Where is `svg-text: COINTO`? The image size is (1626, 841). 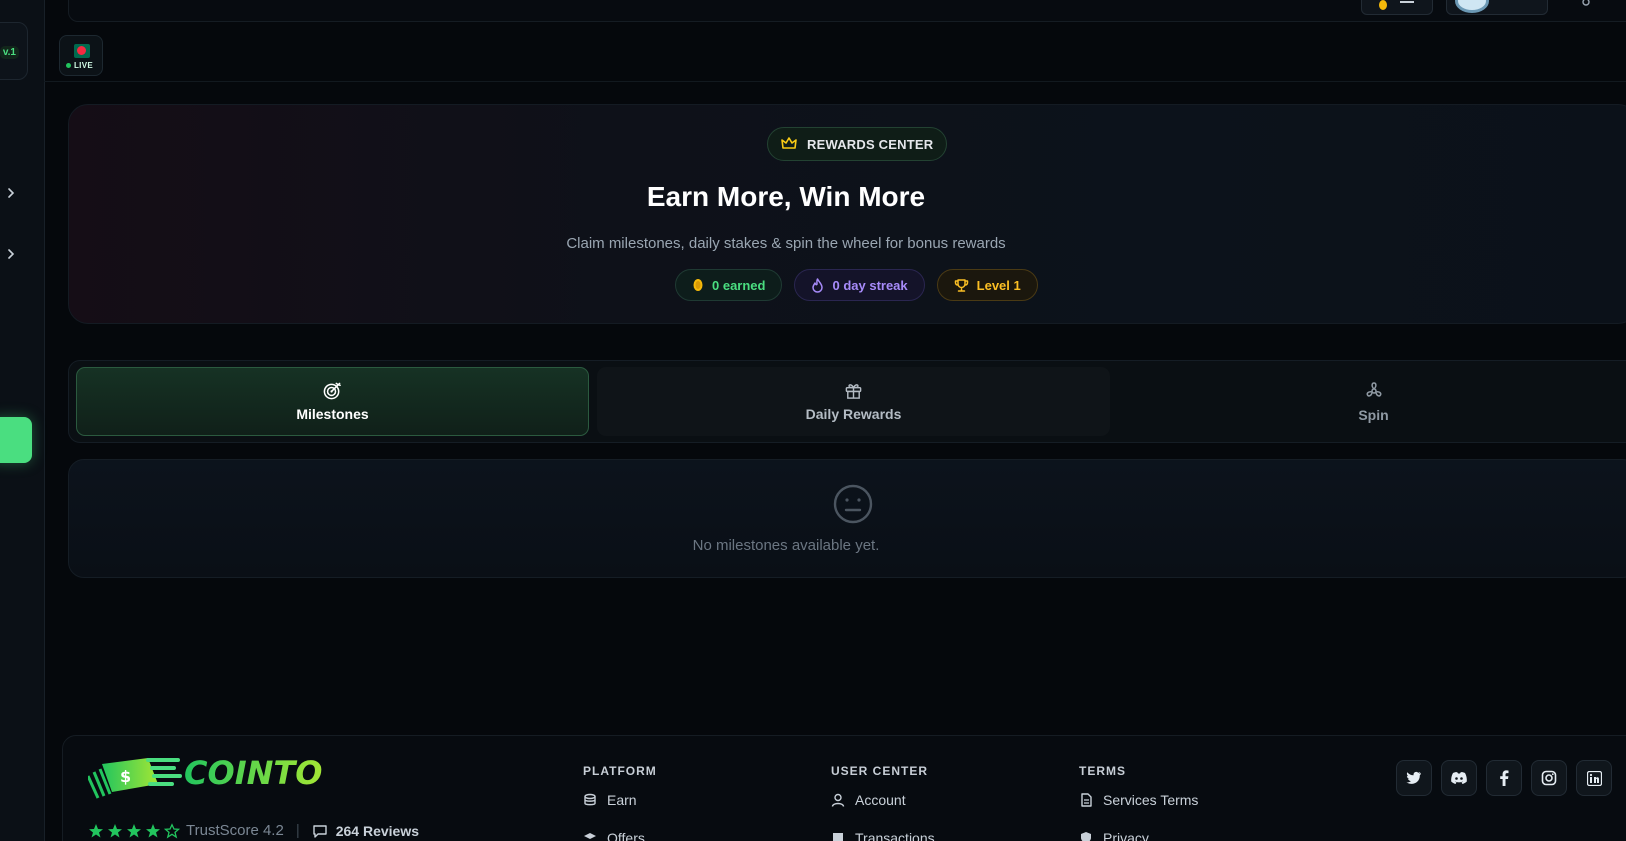
svg-text: COINTO is located at coordinates (253, 773).